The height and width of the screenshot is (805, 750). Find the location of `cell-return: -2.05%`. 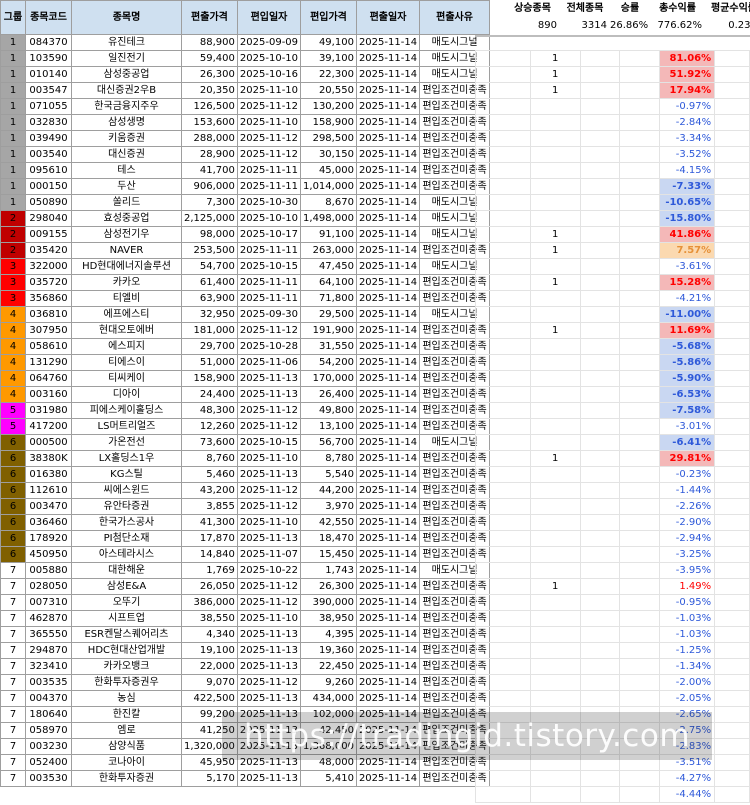

cell-return: -2.05% is located at coordinates (687, 698).